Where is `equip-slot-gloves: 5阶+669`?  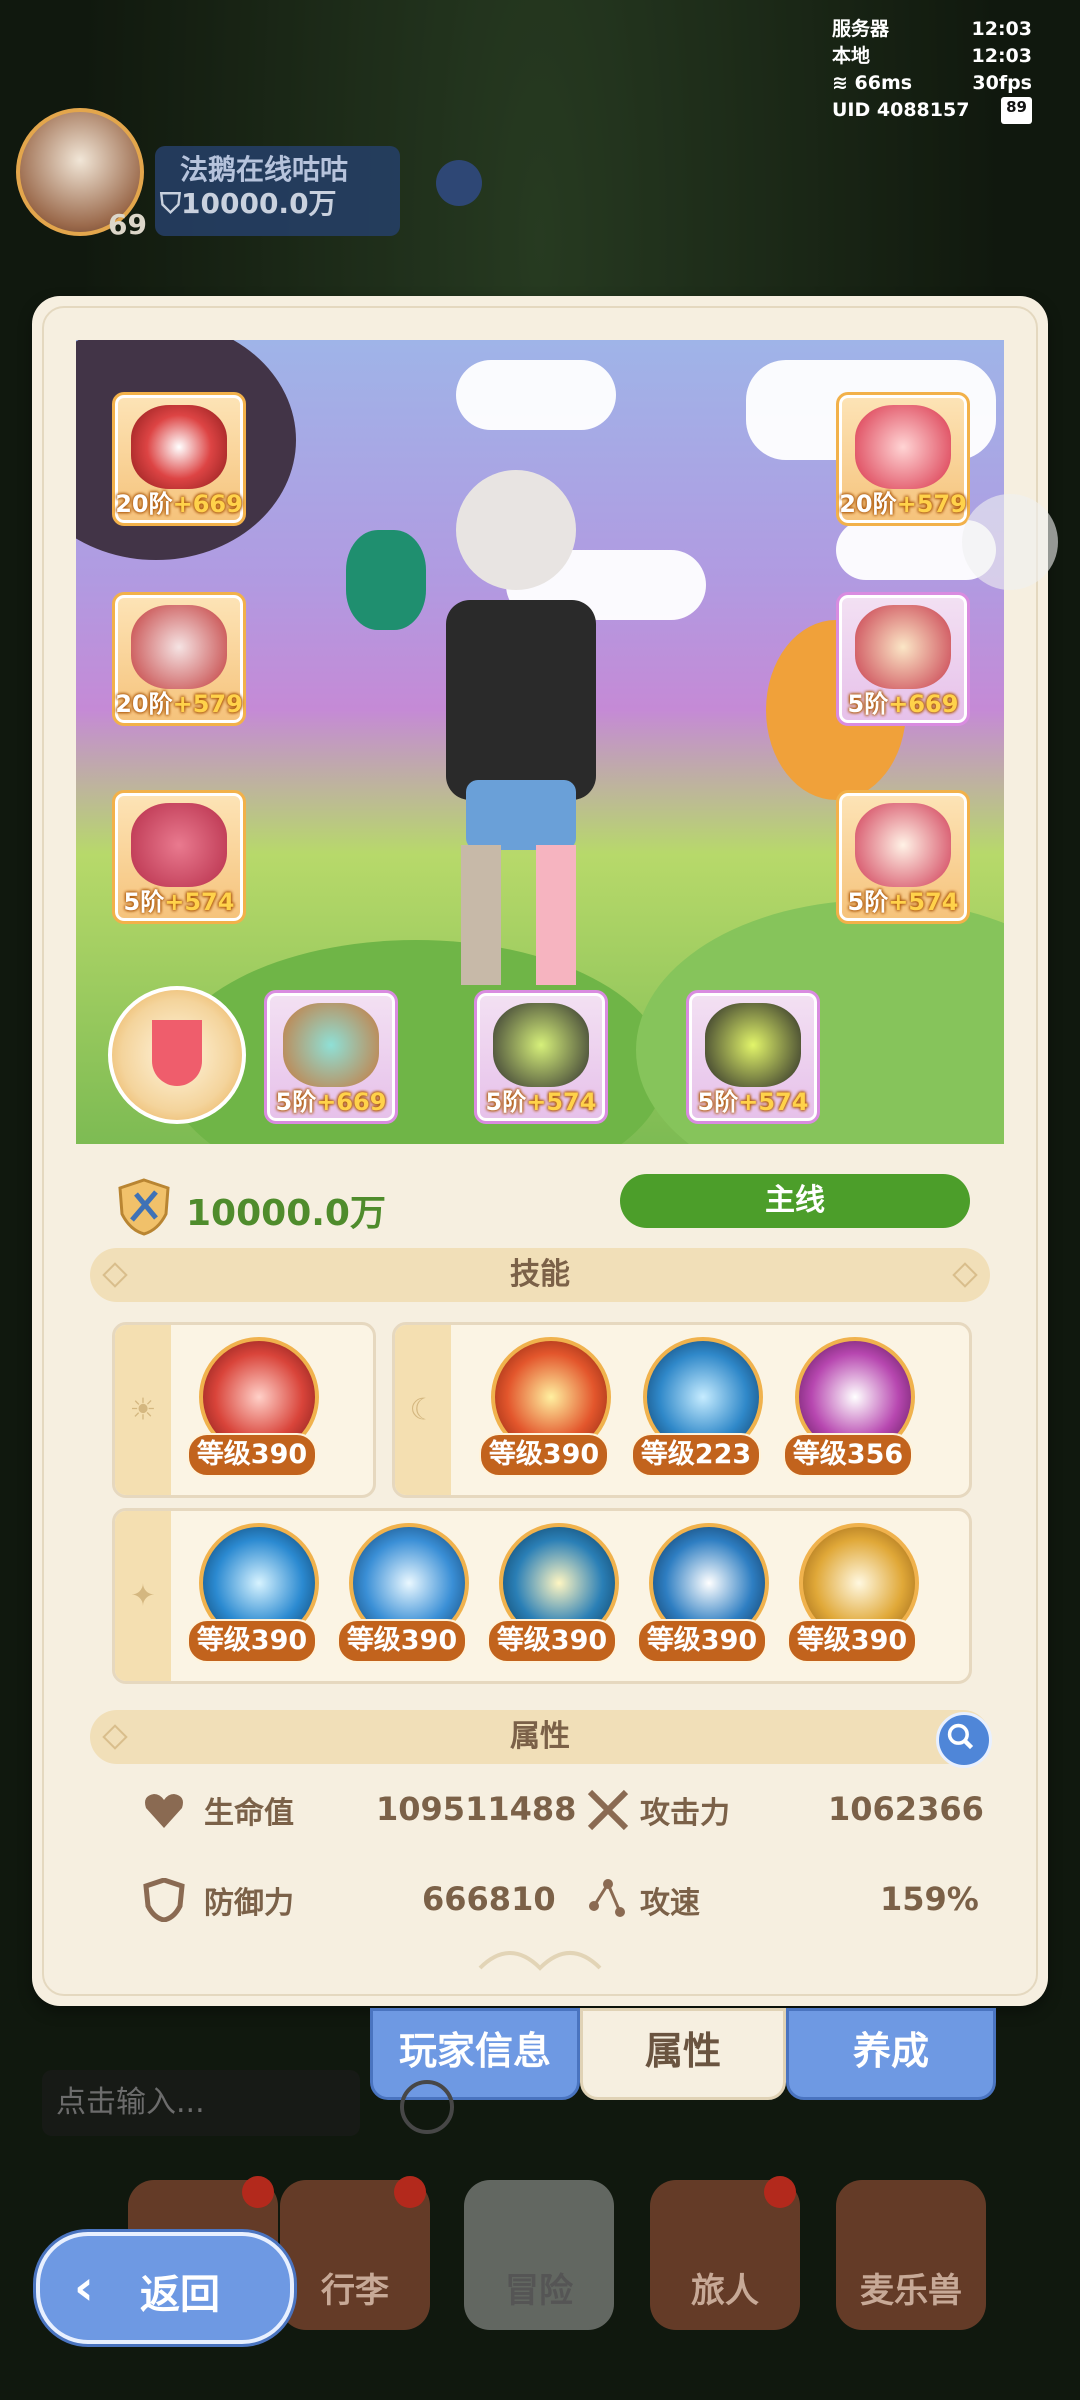 equip-slot-gloves: 5阶+669 is located at coordinates (903, 659).